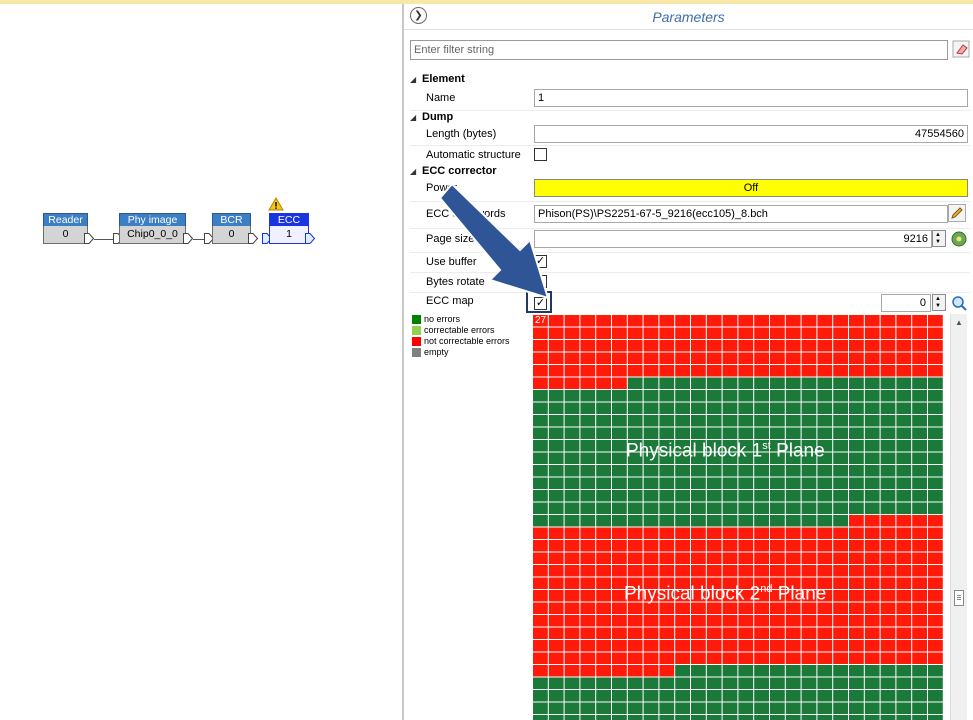  What do you see at coordinates (959, 239) in the screenshot?
I see `gear-icon` at bounding box center [959, 239].